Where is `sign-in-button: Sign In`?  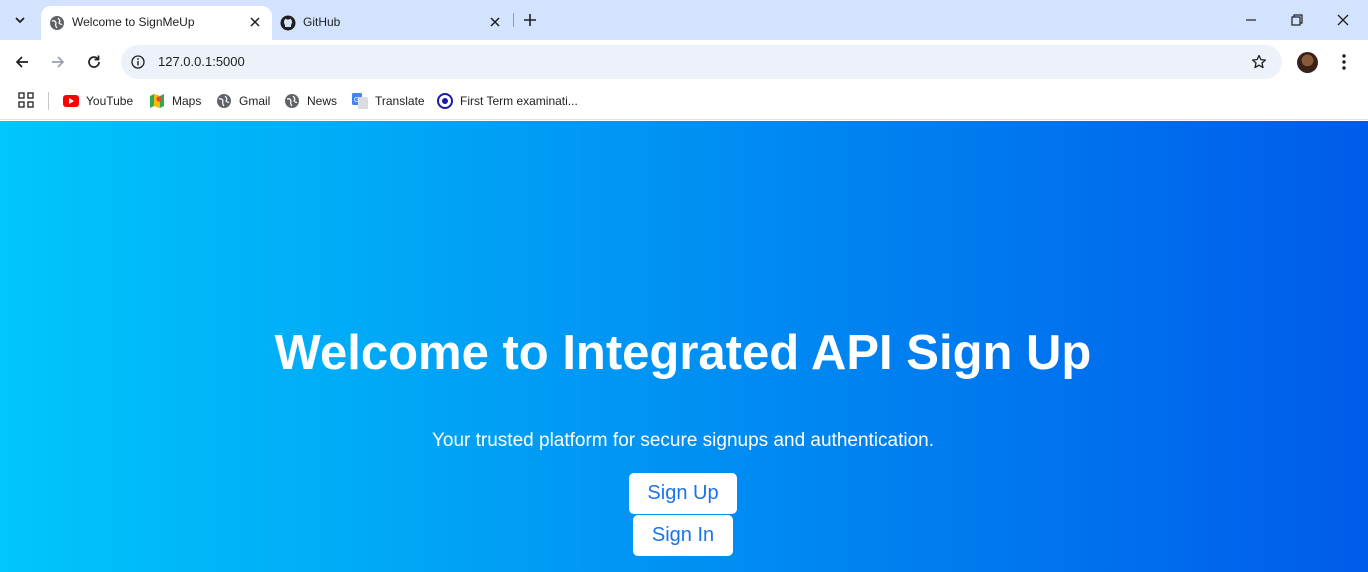
sign-in-button: Sign In is located at coordinates (683, 535).